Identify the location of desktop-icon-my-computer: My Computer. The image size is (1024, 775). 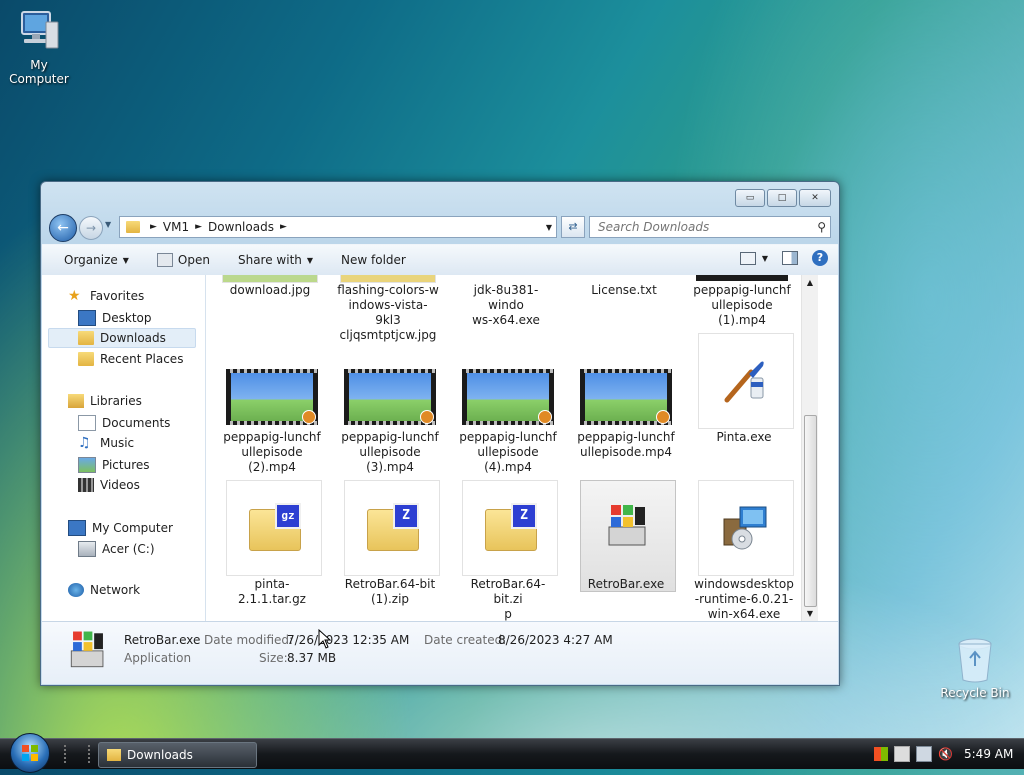
(39, 47).